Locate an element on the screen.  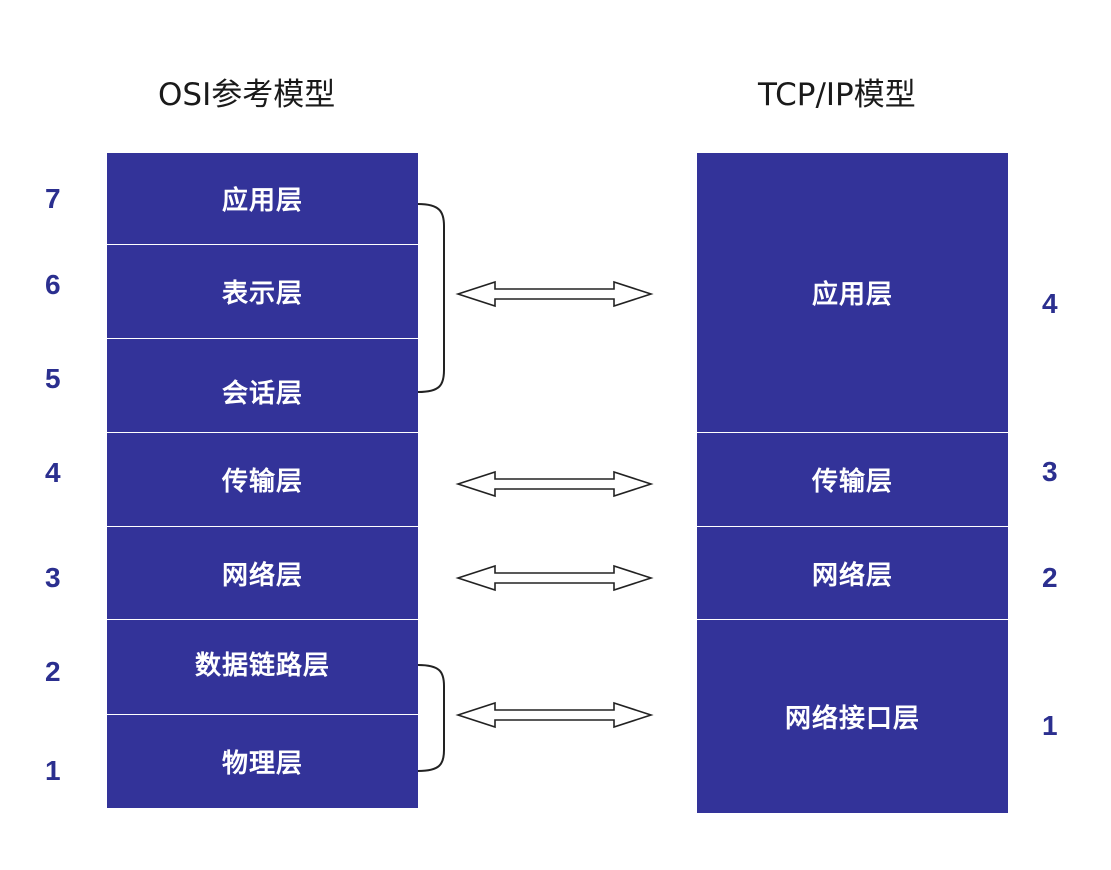
bracket-lower is located at coordinates (431, 718).